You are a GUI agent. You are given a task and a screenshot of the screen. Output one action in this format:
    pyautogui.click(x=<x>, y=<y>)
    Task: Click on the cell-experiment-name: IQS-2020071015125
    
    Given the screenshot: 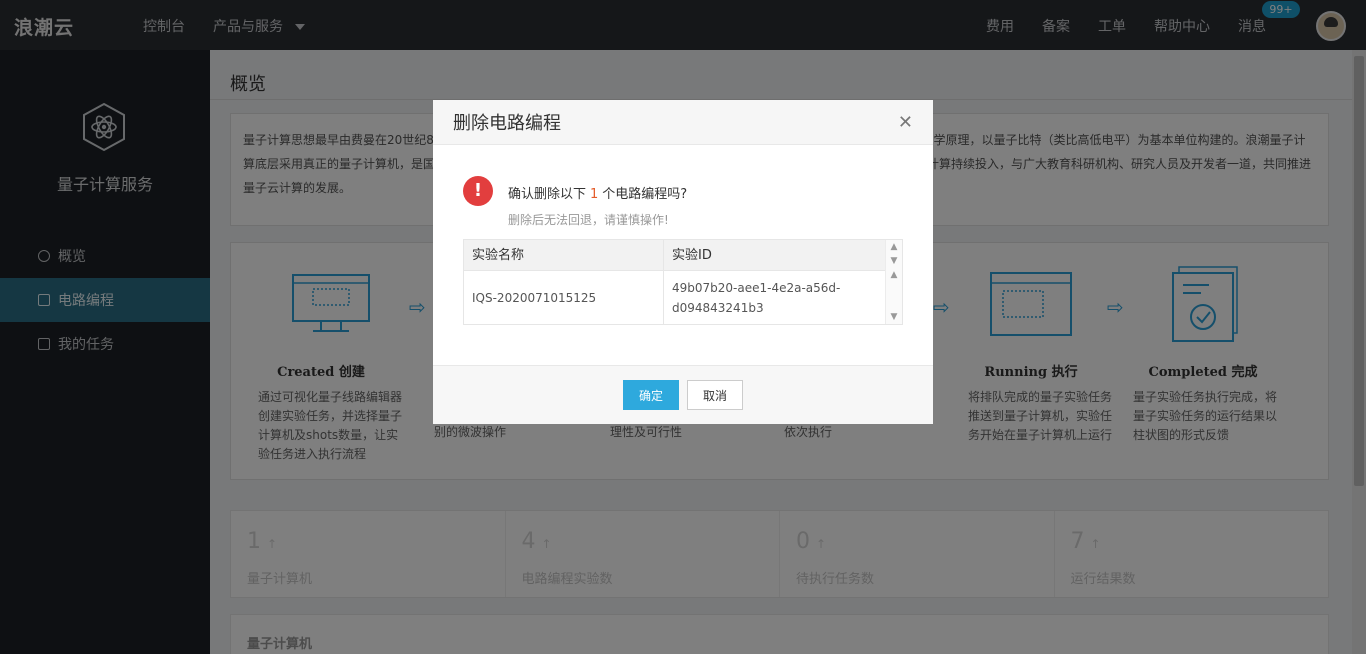 What is the action you would take?
    pyautogui.click(x=564, y=298)
    